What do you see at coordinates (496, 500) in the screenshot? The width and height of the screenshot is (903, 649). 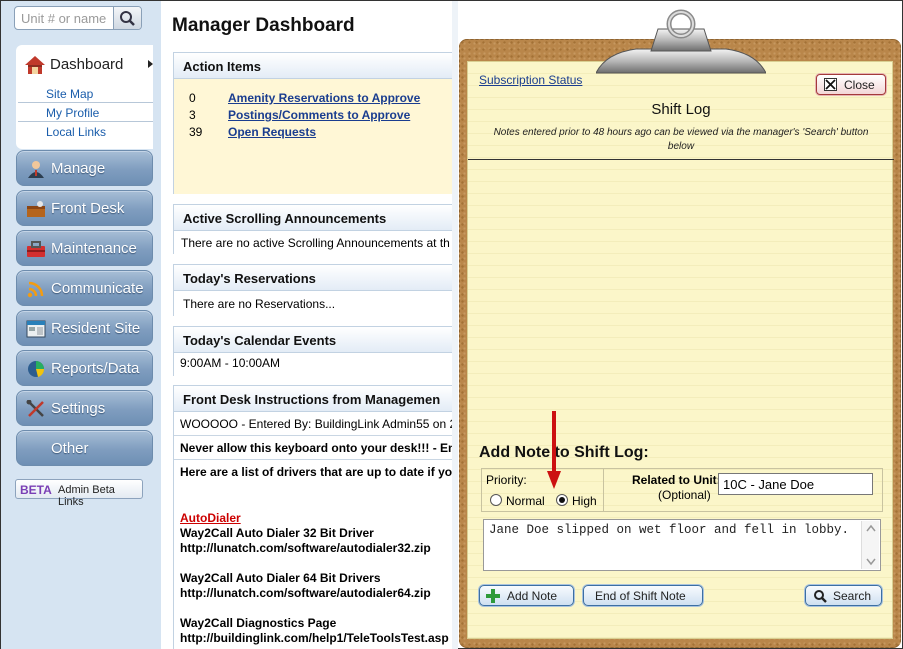 I see `priority-normal-radio` at bounding box center [496, 500].